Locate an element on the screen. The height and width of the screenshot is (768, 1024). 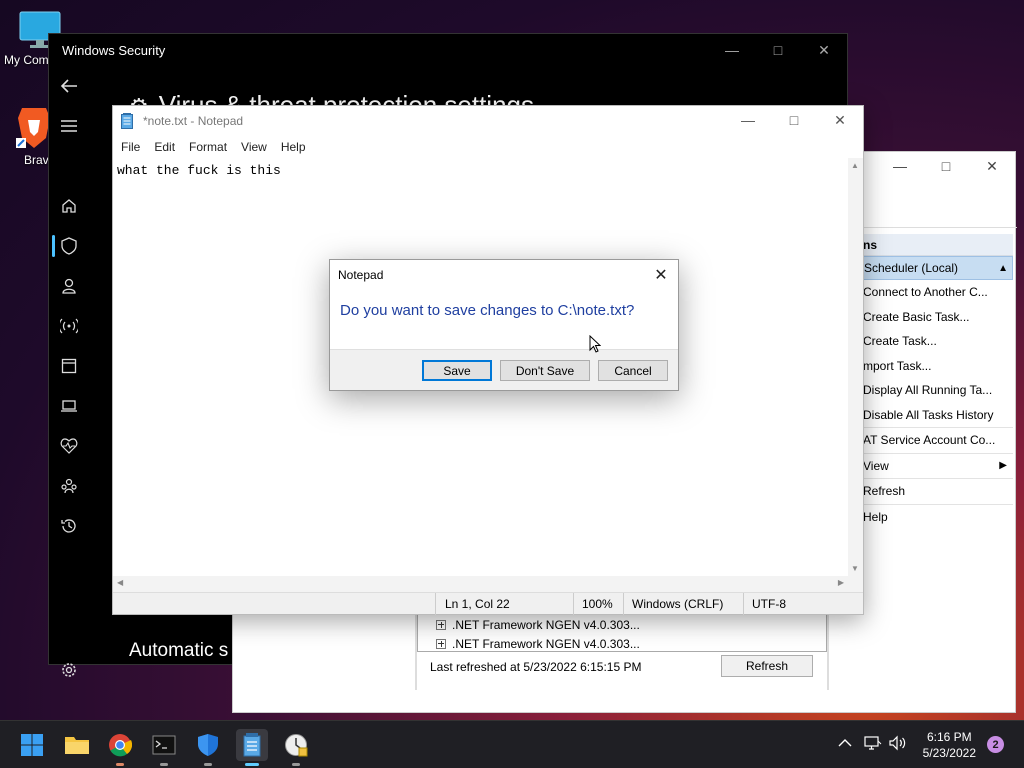
device-health-icon is located at coordinates (69, 446).